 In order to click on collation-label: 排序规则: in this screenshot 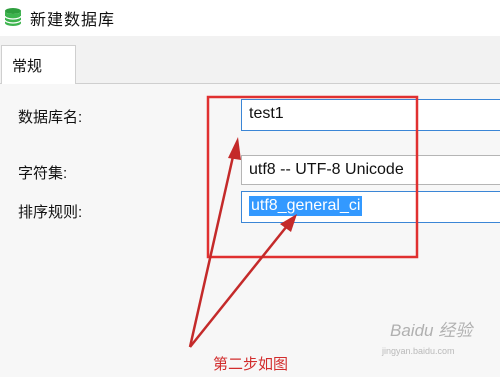, I will do `click(50, 212)`.